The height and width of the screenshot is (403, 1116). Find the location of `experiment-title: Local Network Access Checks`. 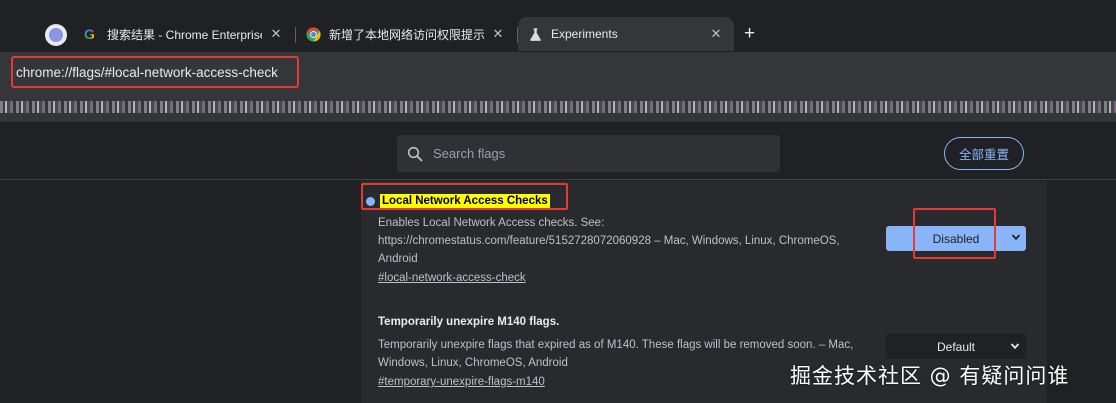

experiment-title: Local Network Access Checks is located at coordinates (465, 201).